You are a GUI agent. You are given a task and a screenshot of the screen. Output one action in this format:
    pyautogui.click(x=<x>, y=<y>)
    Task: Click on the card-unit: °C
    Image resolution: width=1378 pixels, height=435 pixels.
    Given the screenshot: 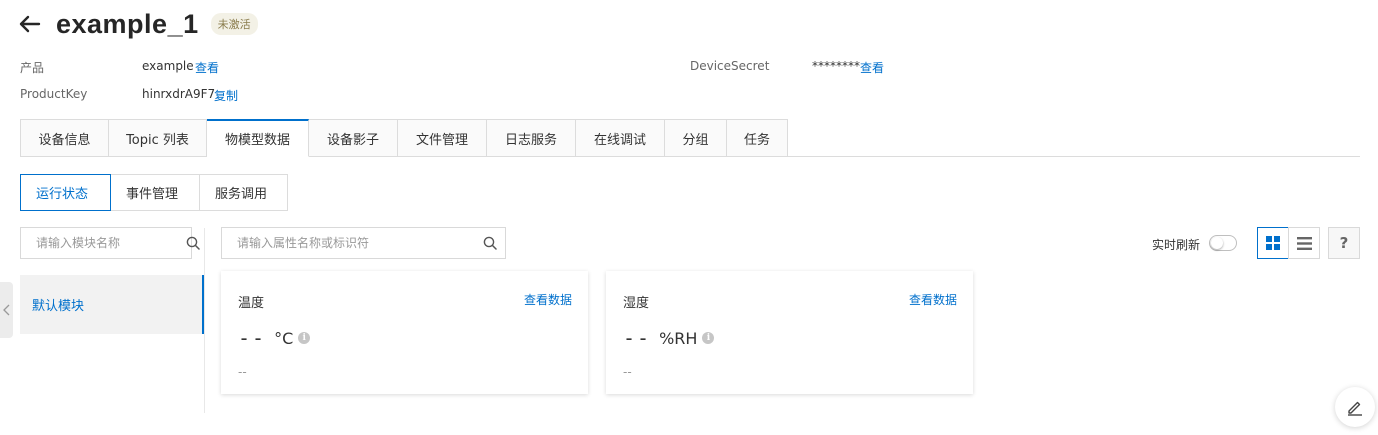 What is the action you would take?
    pyautogui.click(x=284, y=338)
    